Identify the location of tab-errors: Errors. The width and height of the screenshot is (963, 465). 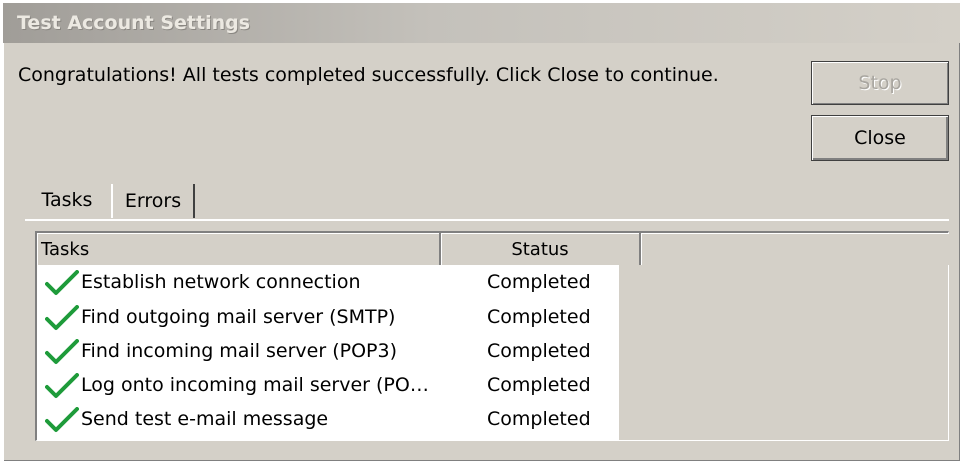
(153, 201).